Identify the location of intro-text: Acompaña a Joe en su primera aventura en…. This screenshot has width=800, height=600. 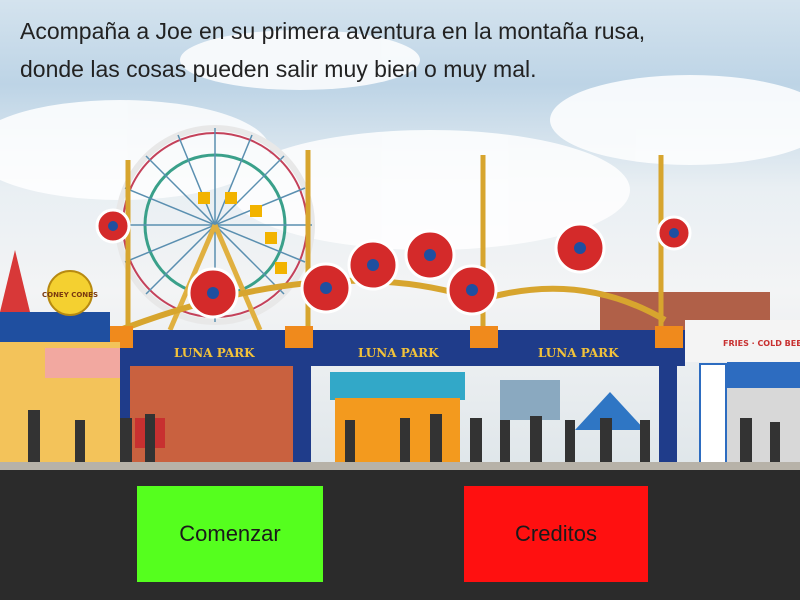
(370, 50).